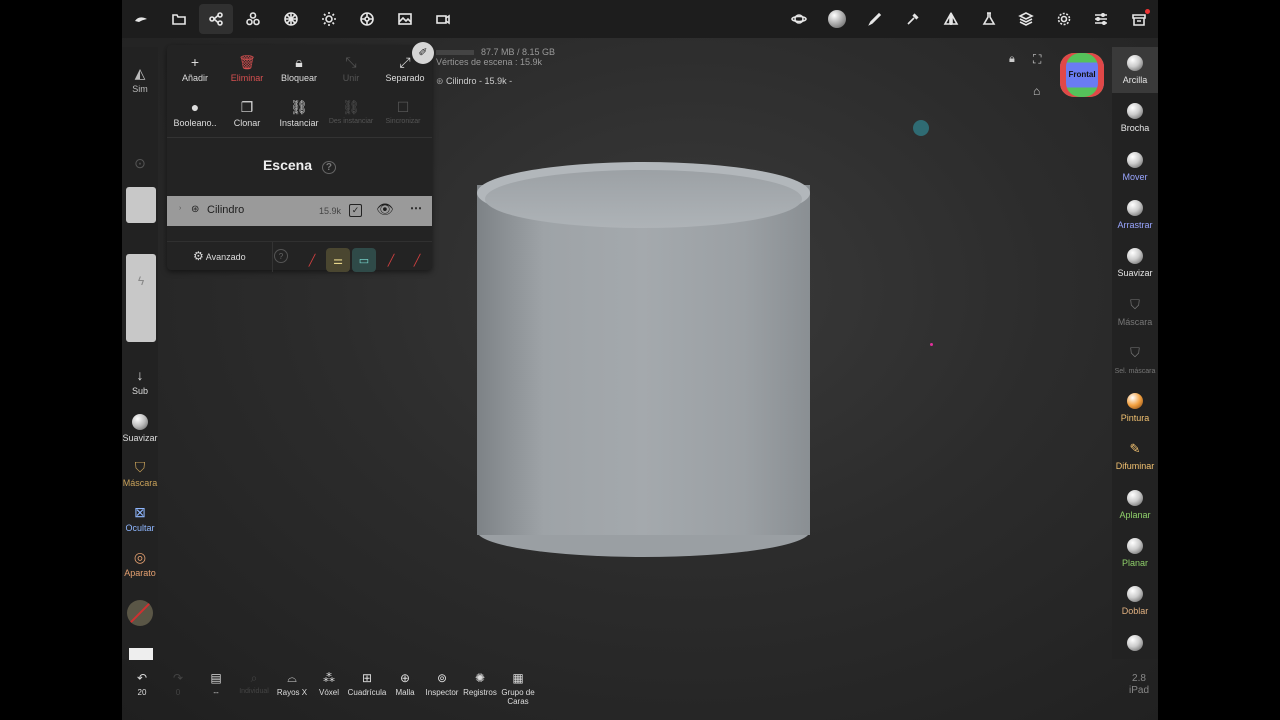 The height and width of the screenshot is (720, 1280). Describe the element at coordinates (355, 210) in the screenshot. I see `visible-checkbox: ✓` at that location.